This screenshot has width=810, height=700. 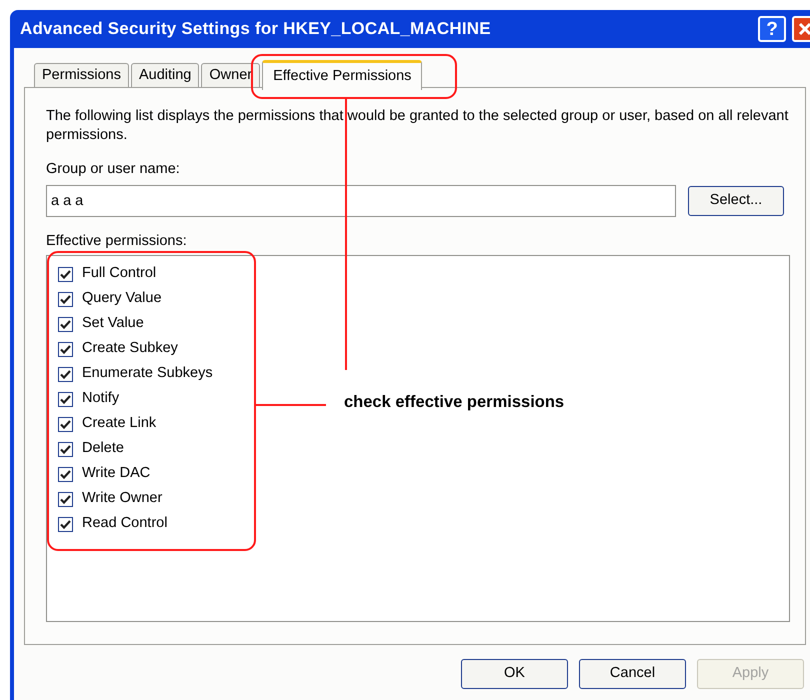 What do you see at coordinates (113, 169) in the screenshot?
I see `field-label: Group or user name:` at bounding box center [113, 169].